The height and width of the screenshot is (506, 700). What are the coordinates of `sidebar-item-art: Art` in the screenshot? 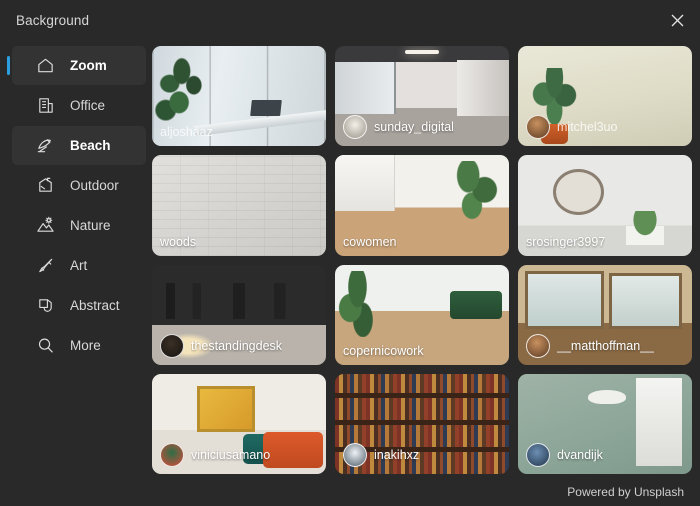 It's located at (79, 265).